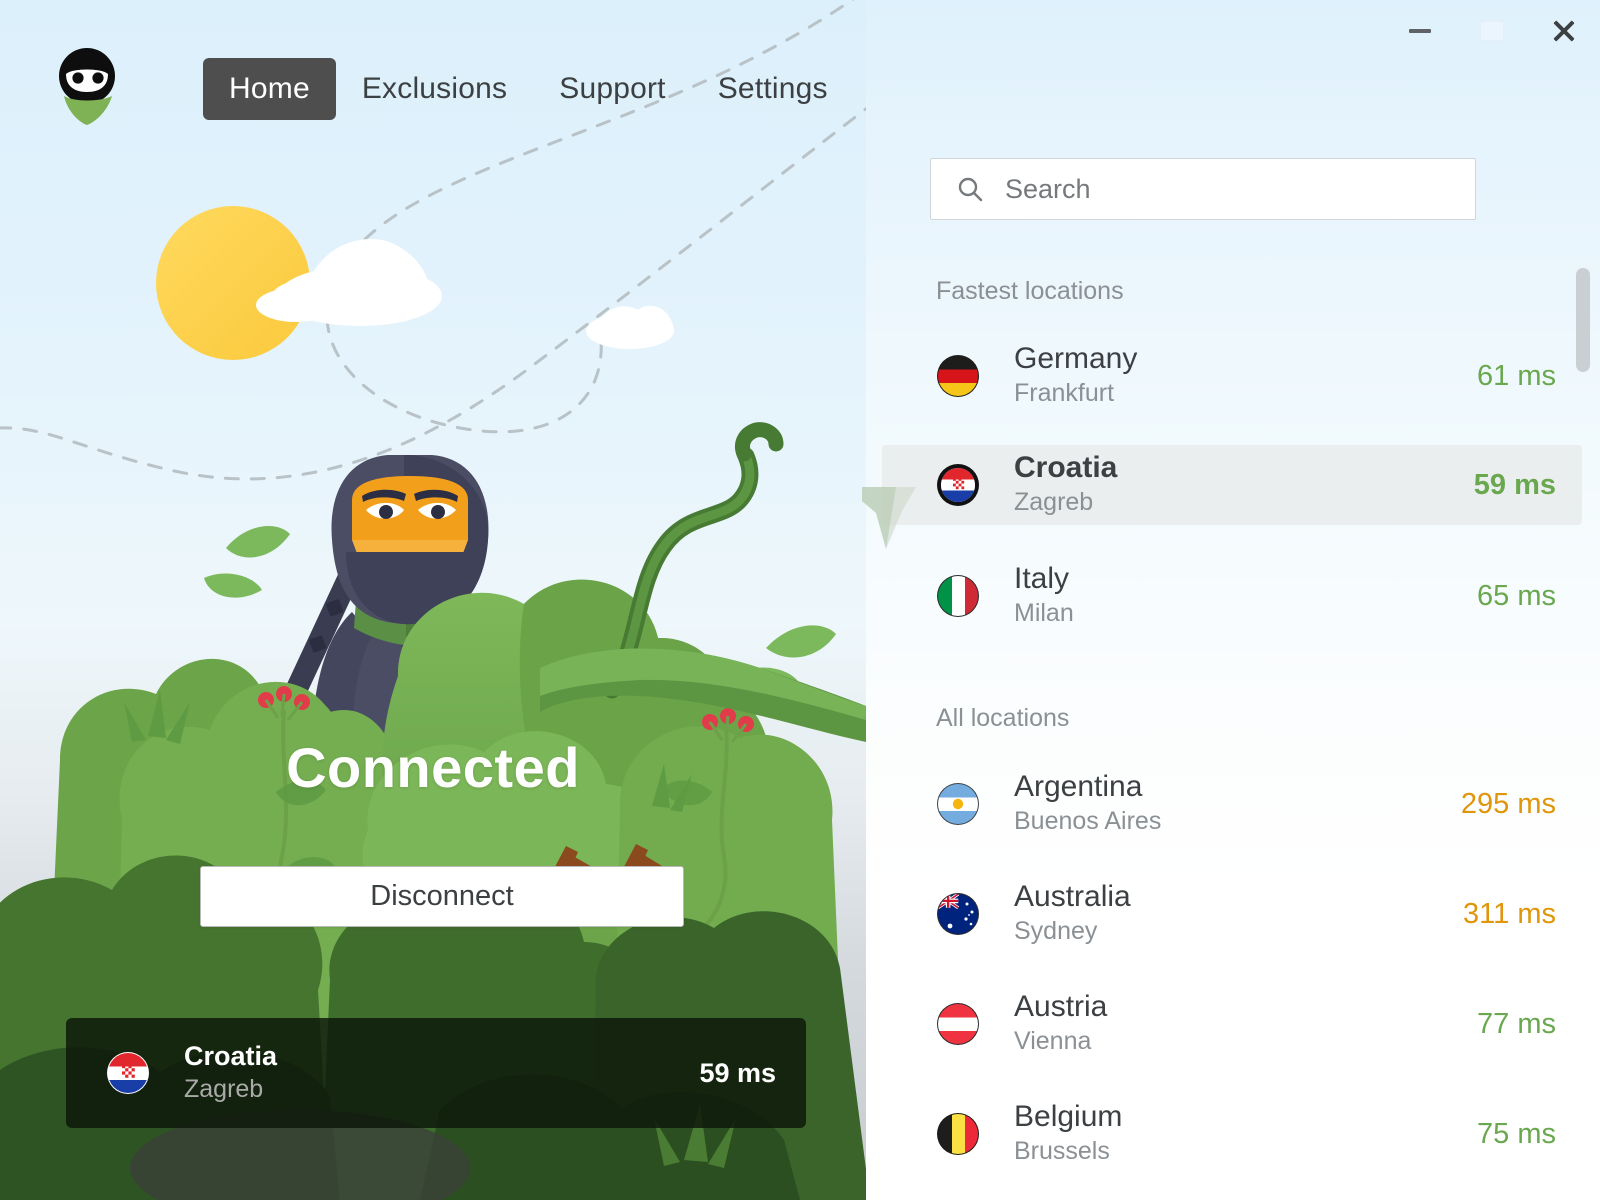 This screenshot has width=1600, height=1200. I want to click on location-texts: Belgium Brussels, so click(1245, 1134).